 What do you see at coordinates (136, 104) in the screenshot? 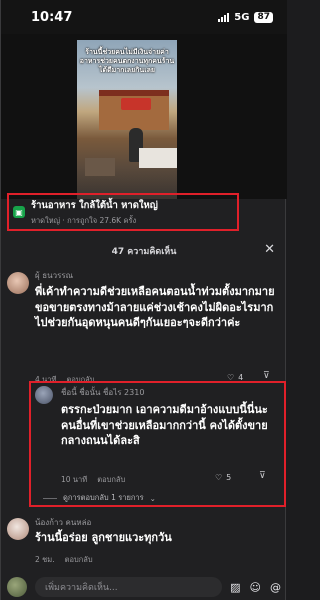
I see `shop-sign-shape` at bounding box center [136, 104].